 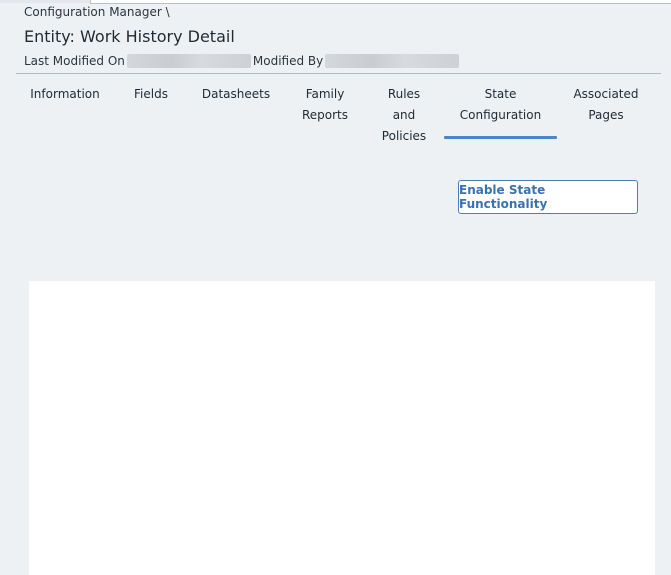 I want to click on top-strip-right, so click(x=380, y=2).